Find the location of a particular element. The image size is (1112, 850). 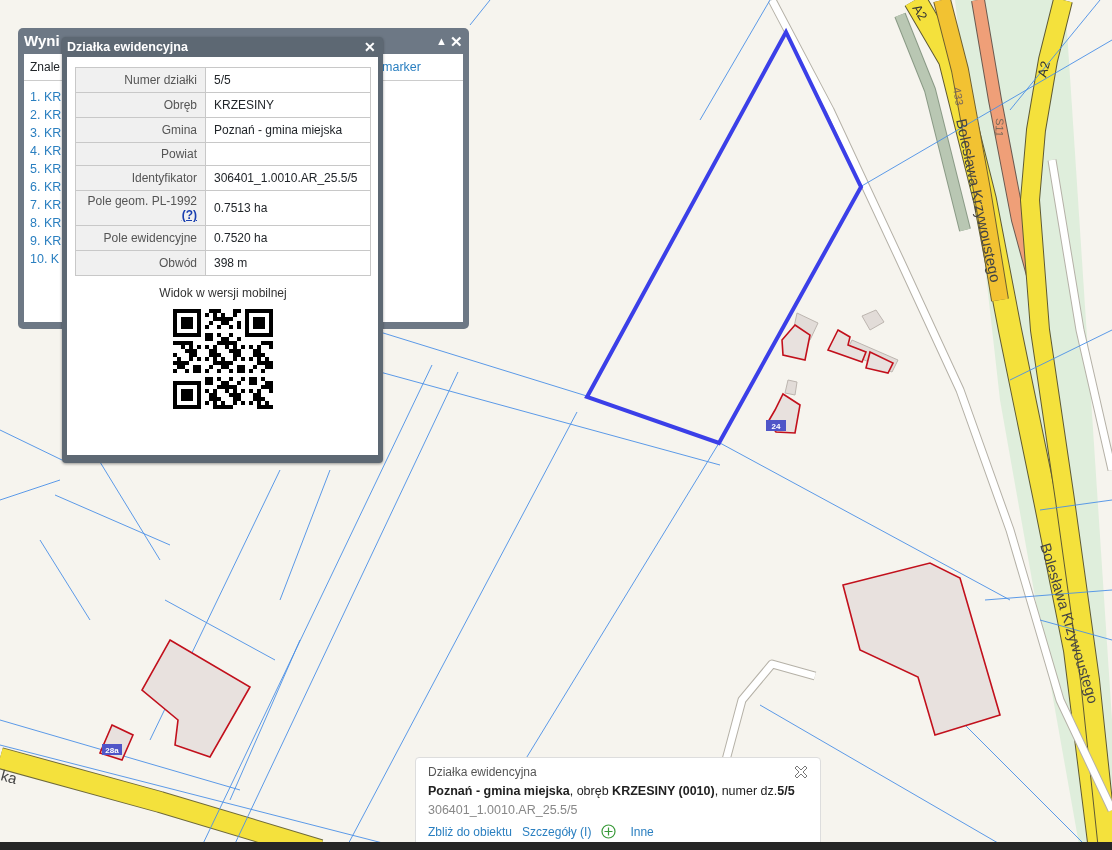

field-label: Obwód is located at coordinates (140, 263).